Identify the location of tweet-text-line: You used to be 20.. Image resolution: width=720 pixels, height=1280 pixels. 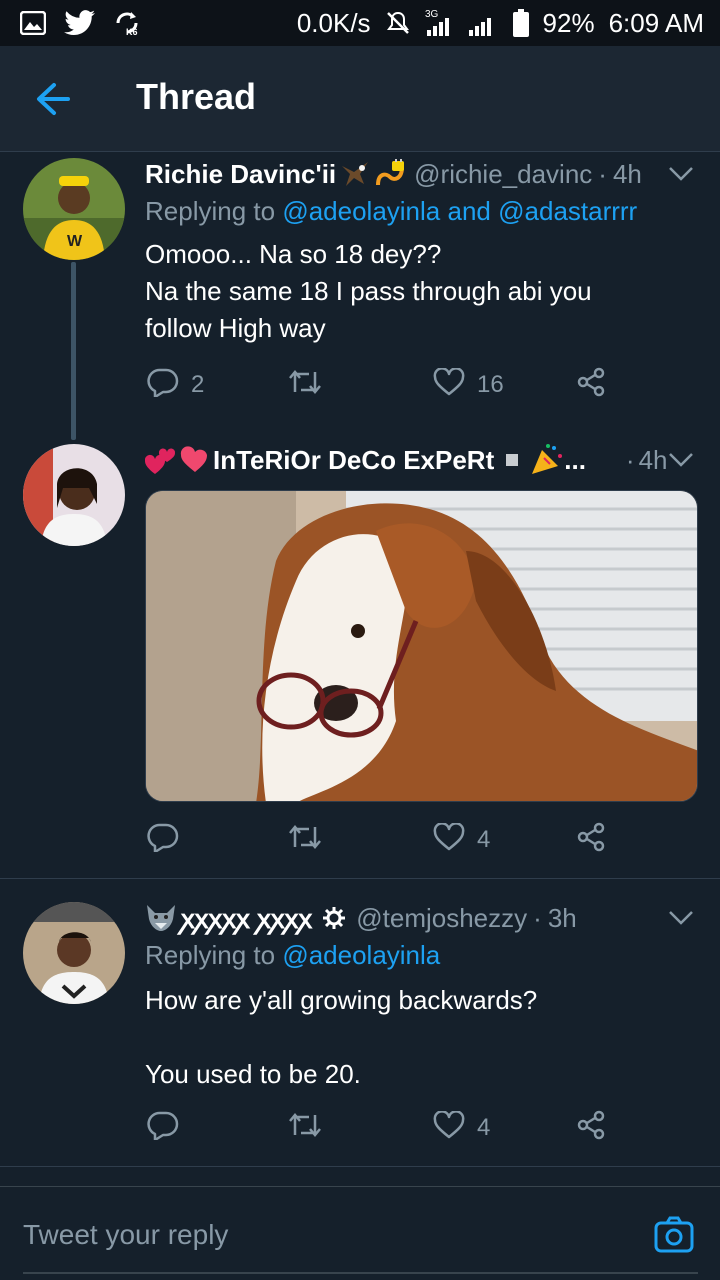
(253, 1074).